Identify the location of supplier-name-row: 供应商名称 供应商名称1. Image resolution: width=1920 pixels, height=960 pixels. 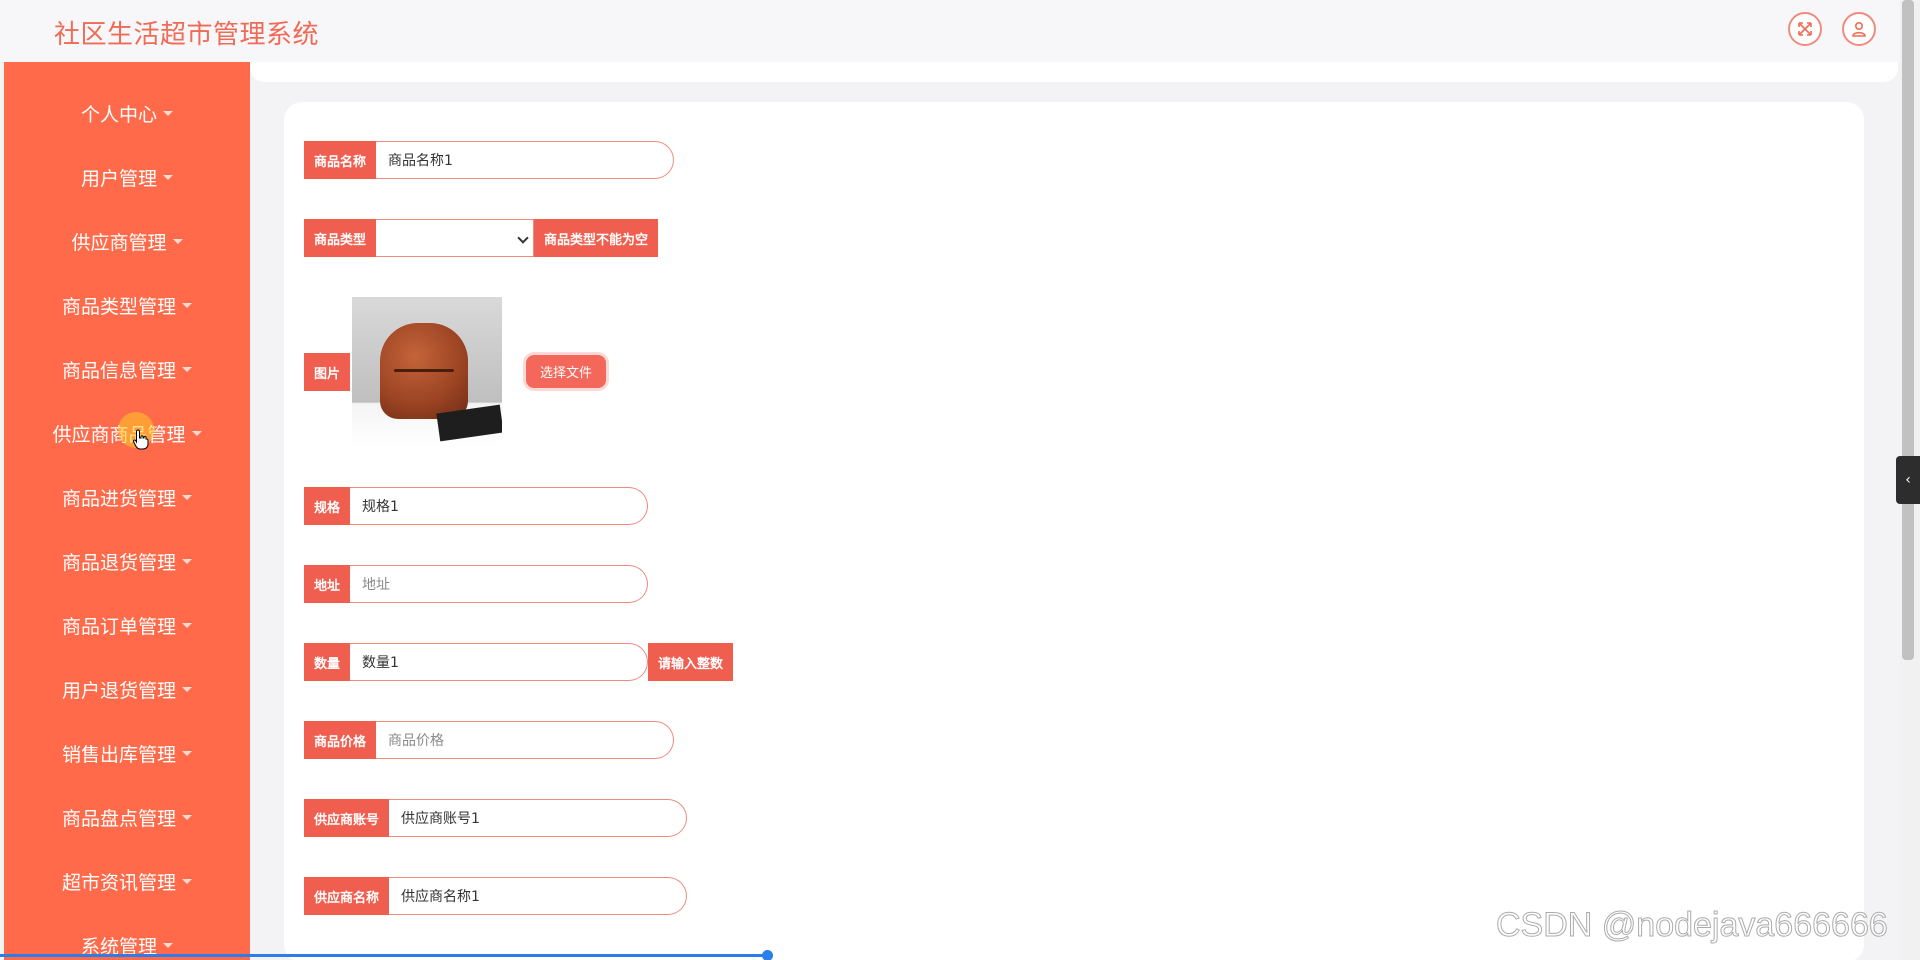
(496, 896).